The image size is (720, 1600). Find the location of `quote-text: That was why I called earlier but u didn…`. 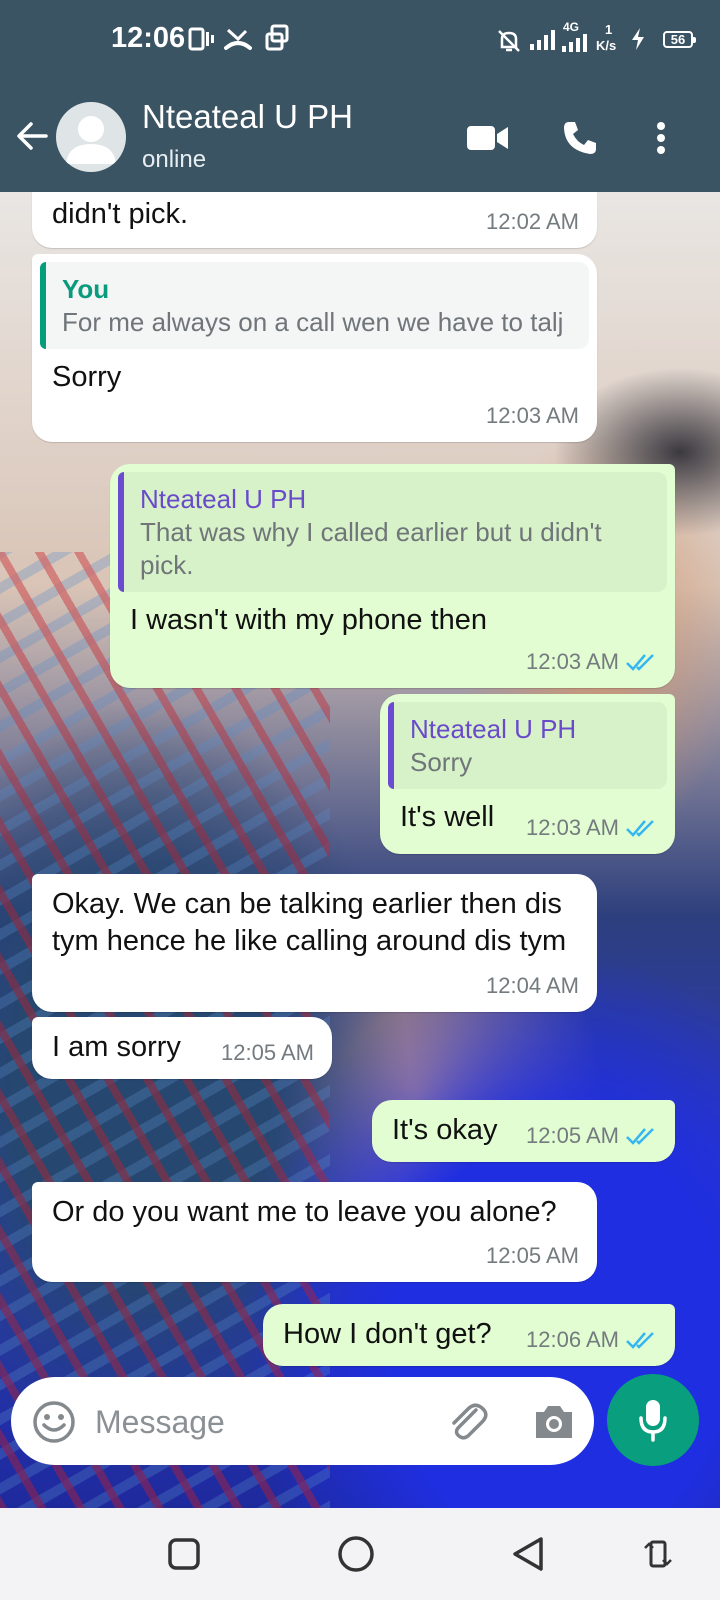

quote-text: That was why I called earlier but u didn… is located at coordinates (371, 548).